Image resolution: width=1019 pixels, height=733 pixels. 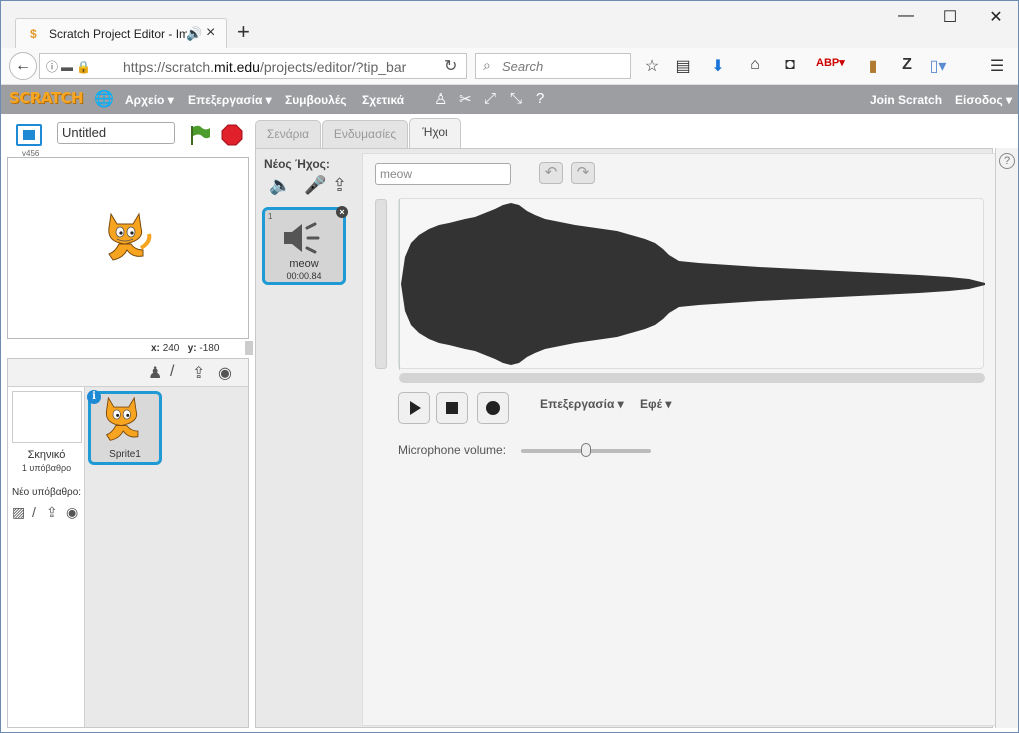 I want to click on reading-list-icon: ▤, so click(x=683, y=66).